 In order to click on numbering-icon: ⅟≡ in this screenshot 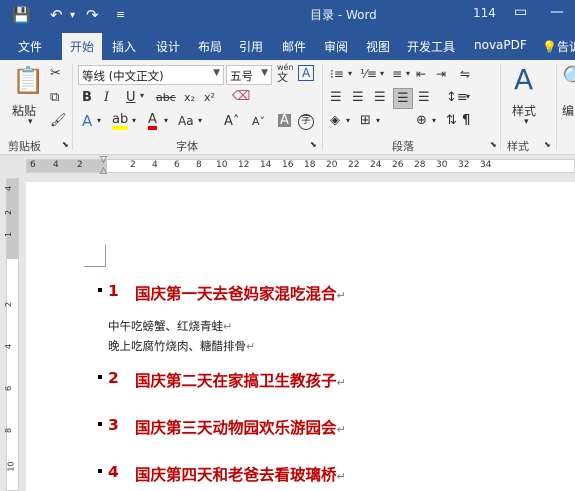, I will do `click(368, 74)`.